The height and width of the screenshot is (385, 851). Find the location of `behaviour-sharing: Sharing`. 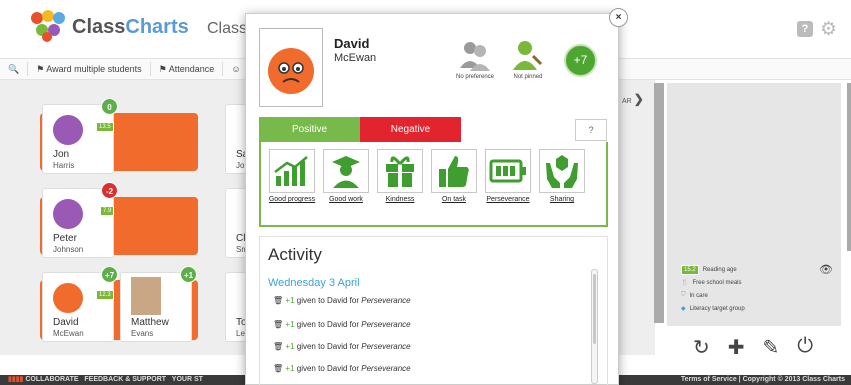

behaviour-sharing: Sharing is located at coordinates (562, 187).